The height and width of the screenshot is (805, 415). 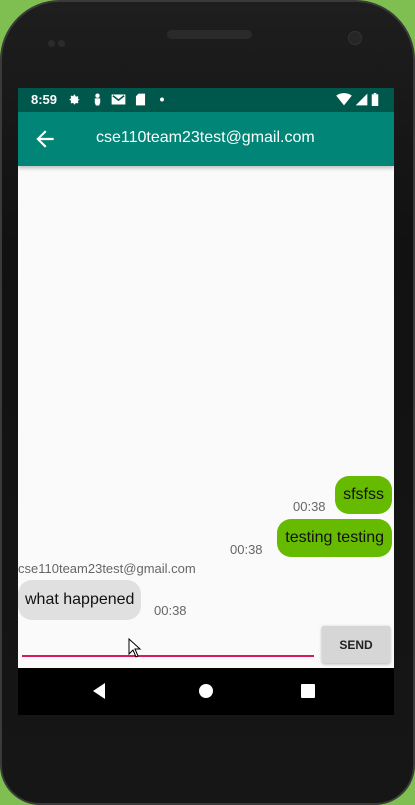 What do you see at coordinates (162, 99) in the screenshot?
I see `dot-icon` at bounding box center [162, 99].